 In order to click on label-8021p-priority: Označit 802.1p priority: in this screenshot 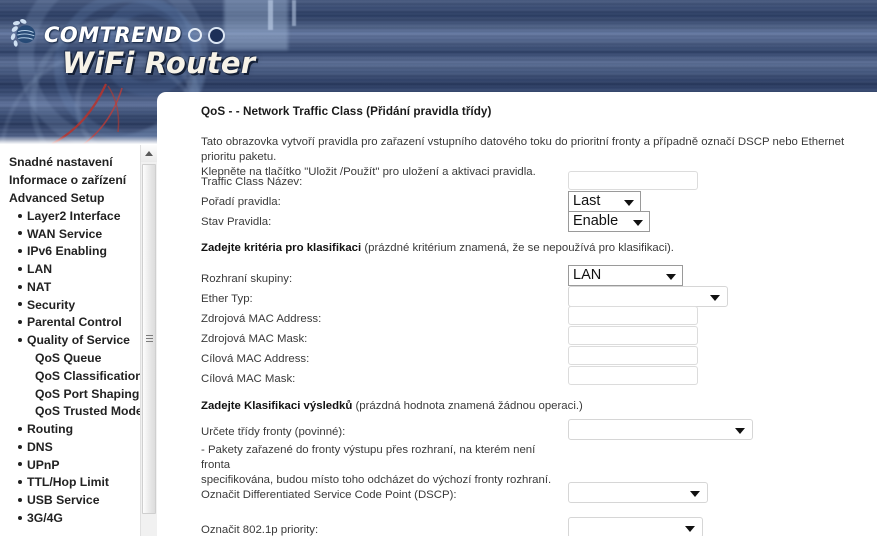, I will do `click(260, 530)`.